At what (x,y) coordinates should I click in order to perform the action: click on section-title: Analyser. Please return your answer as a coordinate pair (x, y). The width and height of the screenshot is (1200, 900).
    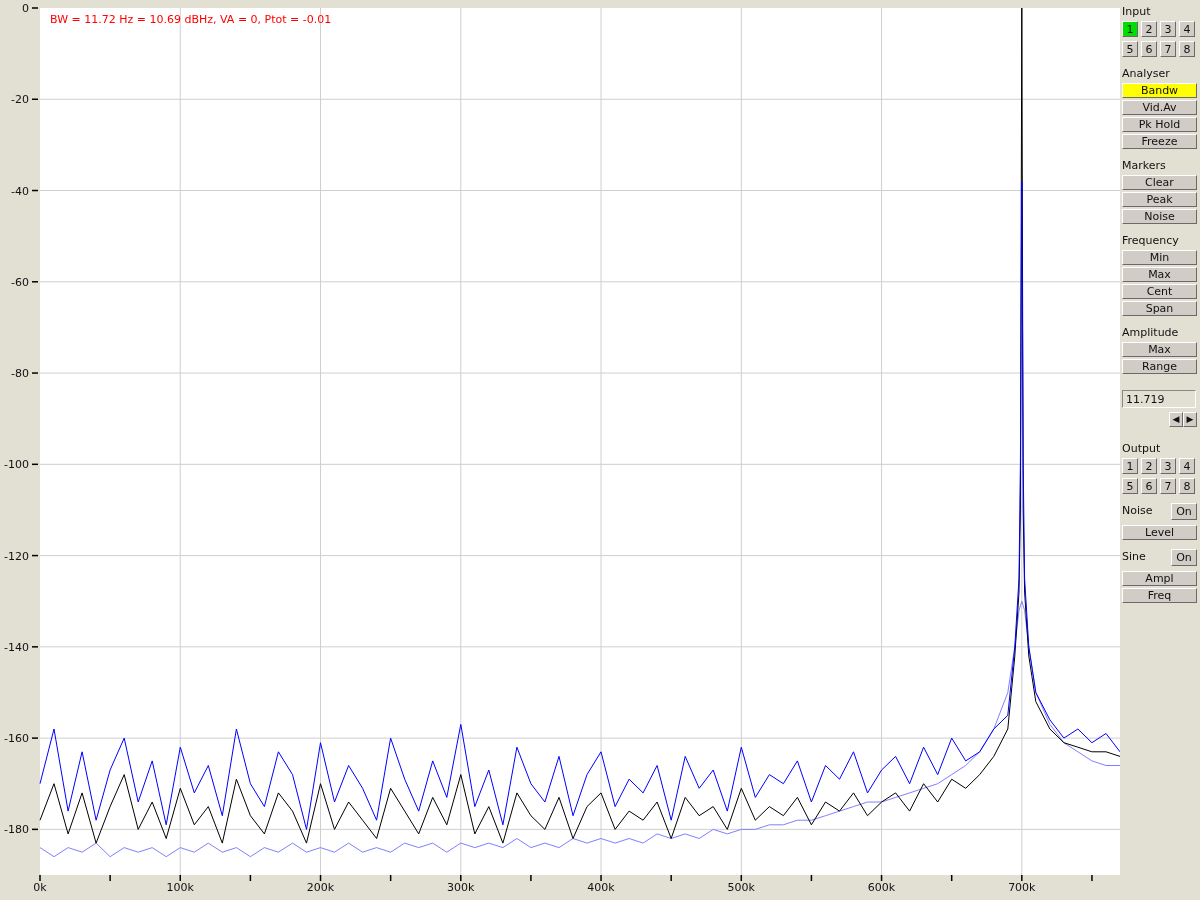
    Looking at the image, I should click on (1146, 74).